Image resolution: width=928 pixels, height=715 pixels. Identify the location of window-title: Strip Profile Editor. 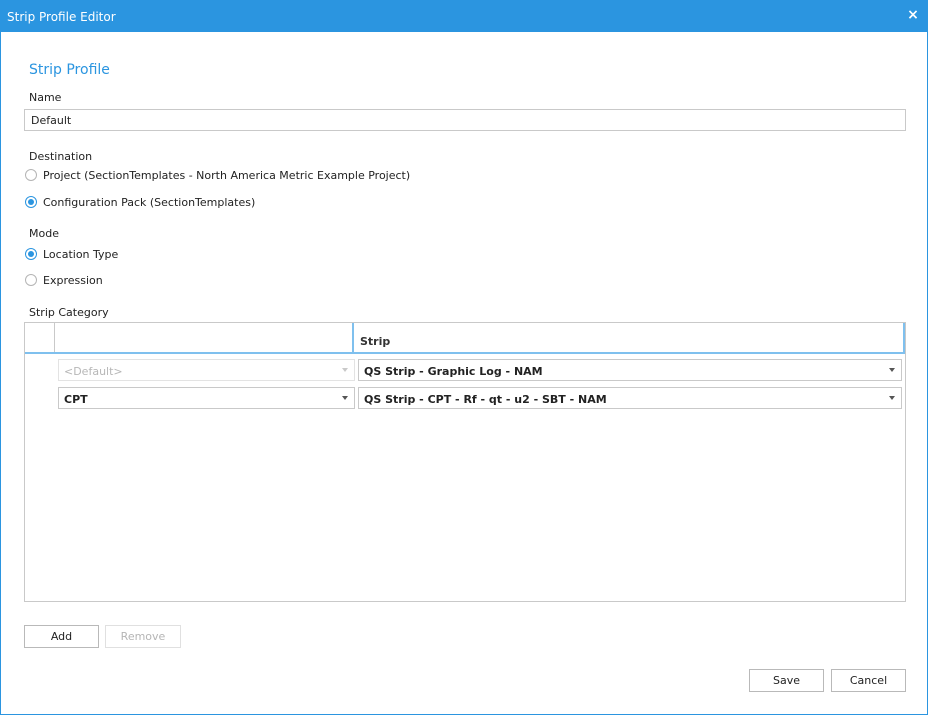
(61, 17).